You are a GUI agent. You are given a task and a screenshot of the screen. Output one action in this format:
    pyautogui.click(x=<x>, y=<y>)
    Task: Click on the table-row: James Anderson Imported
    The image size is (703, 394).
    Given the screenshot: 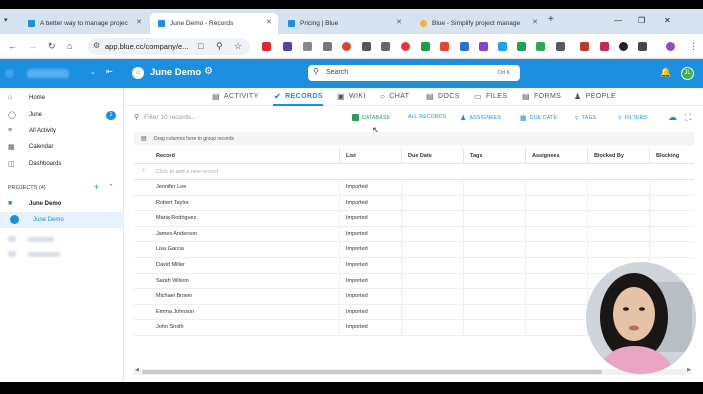 What is the action you would take?
    pyautogui.click(x=414, y=234)
    